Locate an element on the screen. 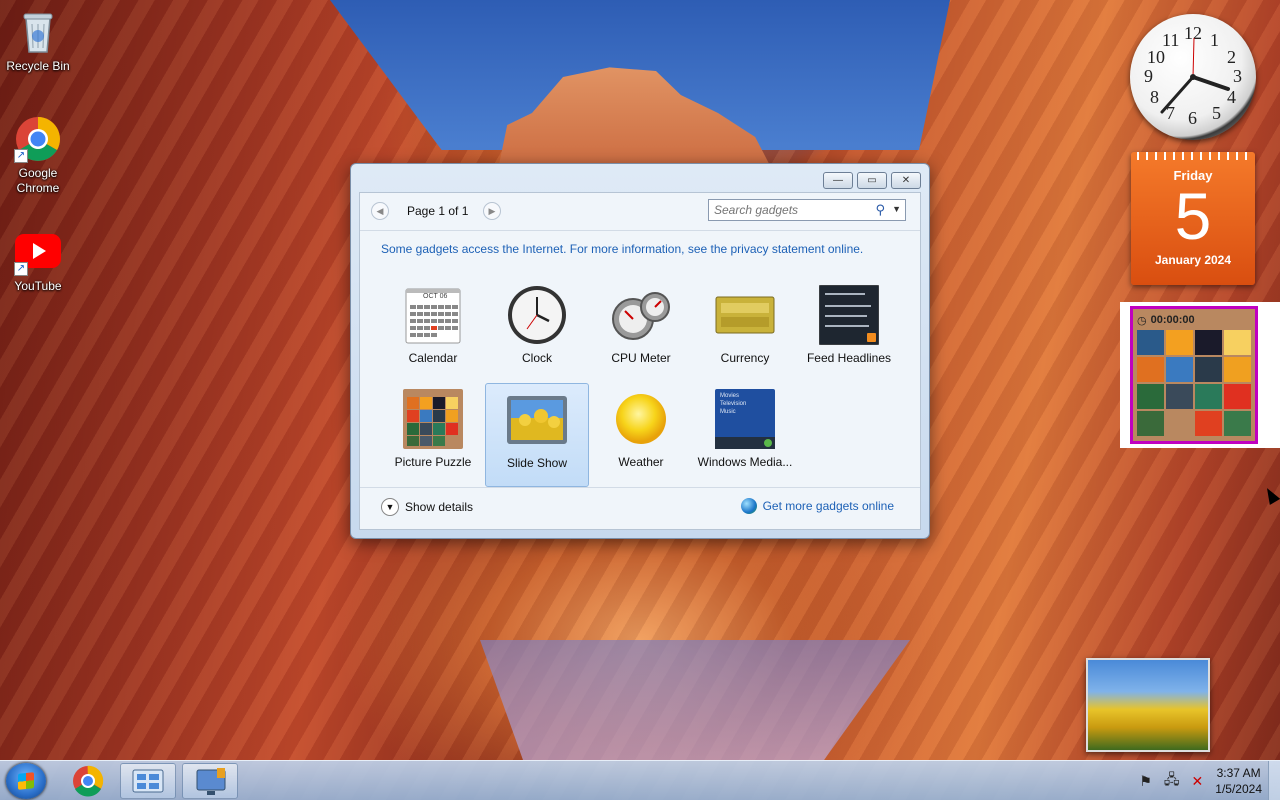 This screenshot has width=1280, height=800. gadget-tile-picture-puzzle: Picture Puzzle is located at coordinates (433, 435).